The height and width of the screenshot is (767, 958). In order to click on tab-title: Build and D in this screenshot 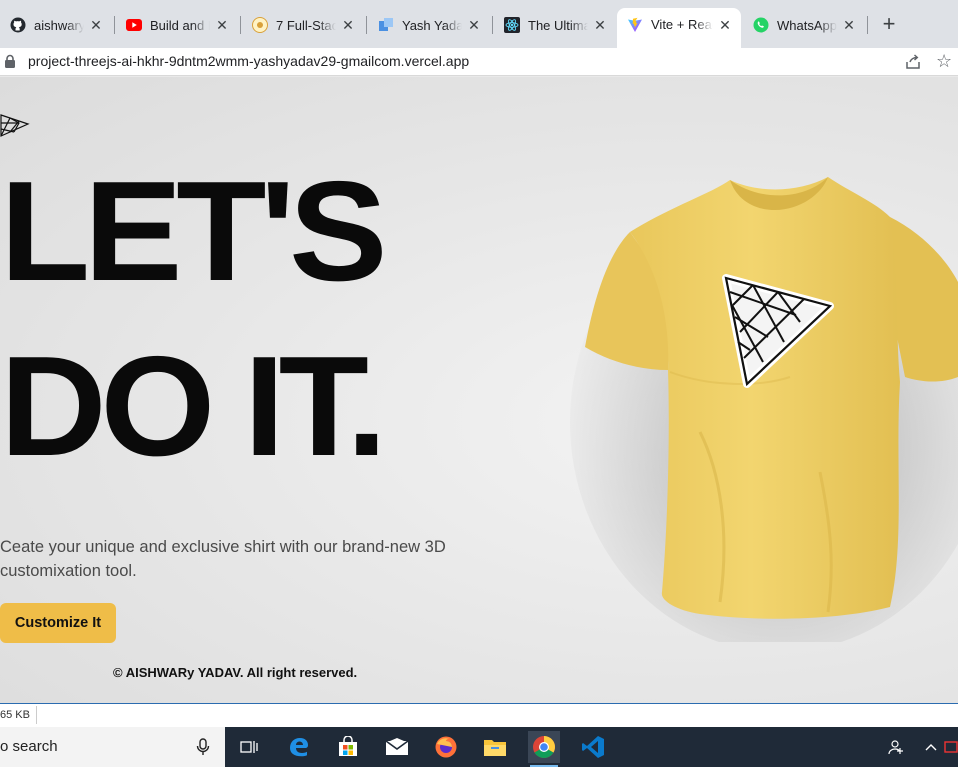, I will do `click(180, 25)`.